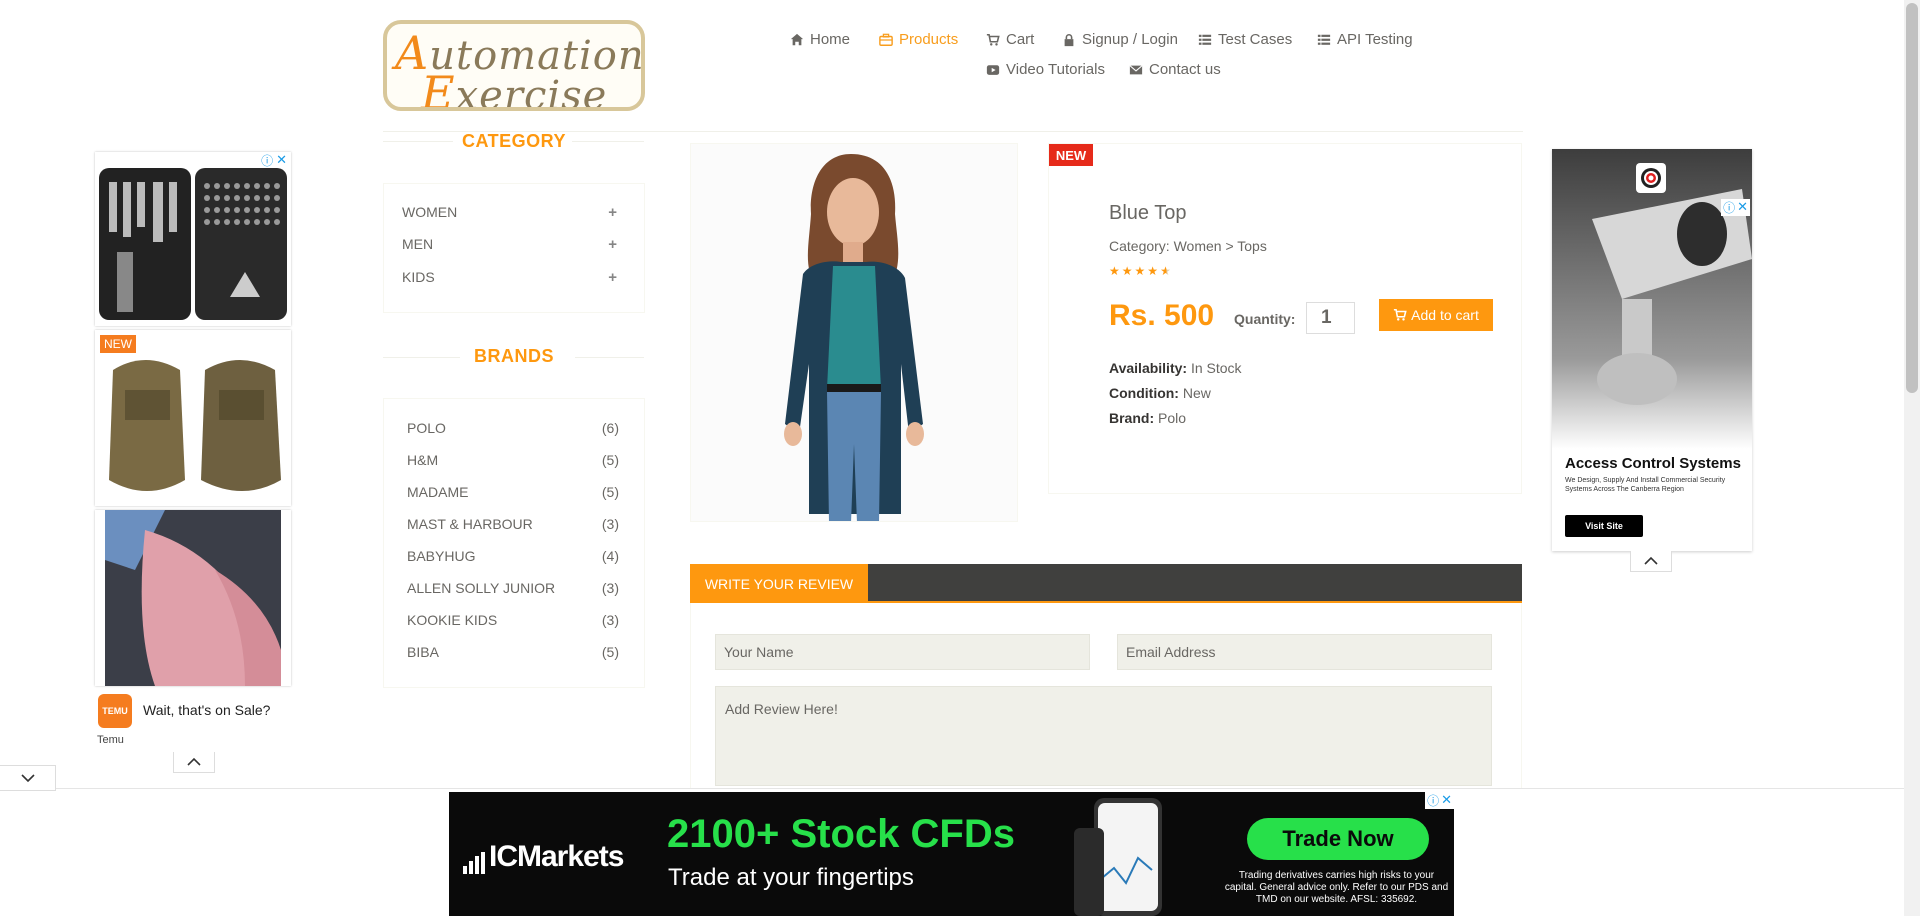 This screenshot has height=917, width=1920. What do you see at coordinates (1130, 39) in the screenshot?
I see `nav-signup-login-label: Signup / Login` at bounding box center [1130, 39].